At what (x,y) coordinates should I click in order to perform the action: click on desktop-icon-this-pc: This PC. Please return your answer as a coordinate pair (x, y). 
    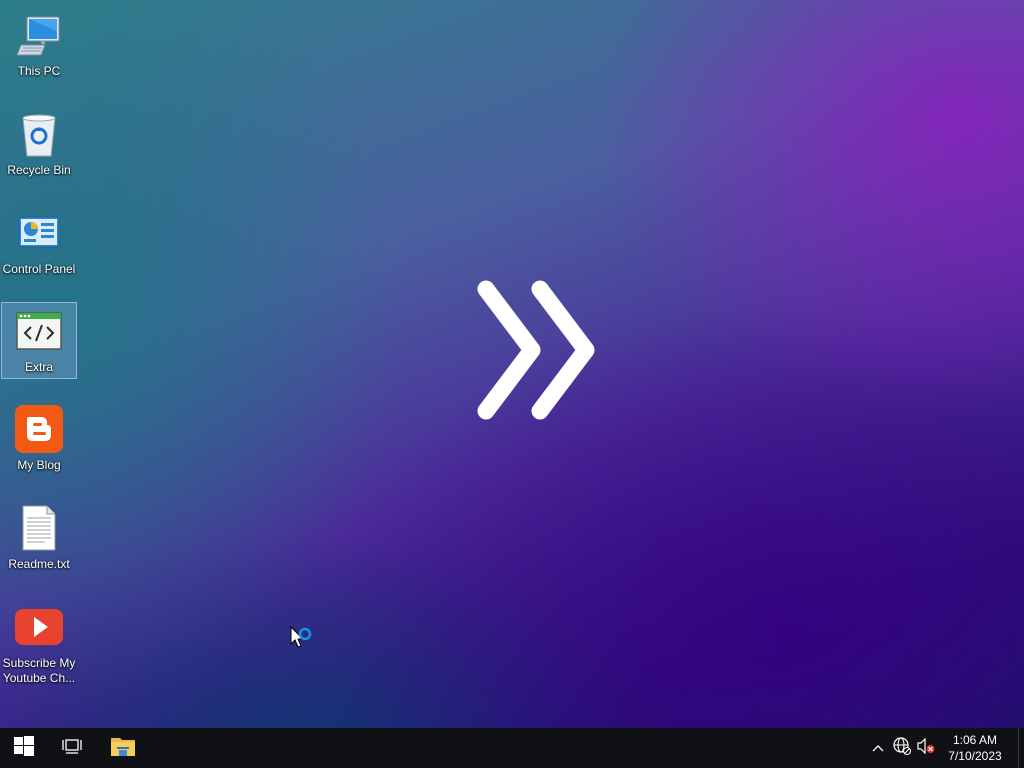
    Looking at the image, I should click on (39, 44).